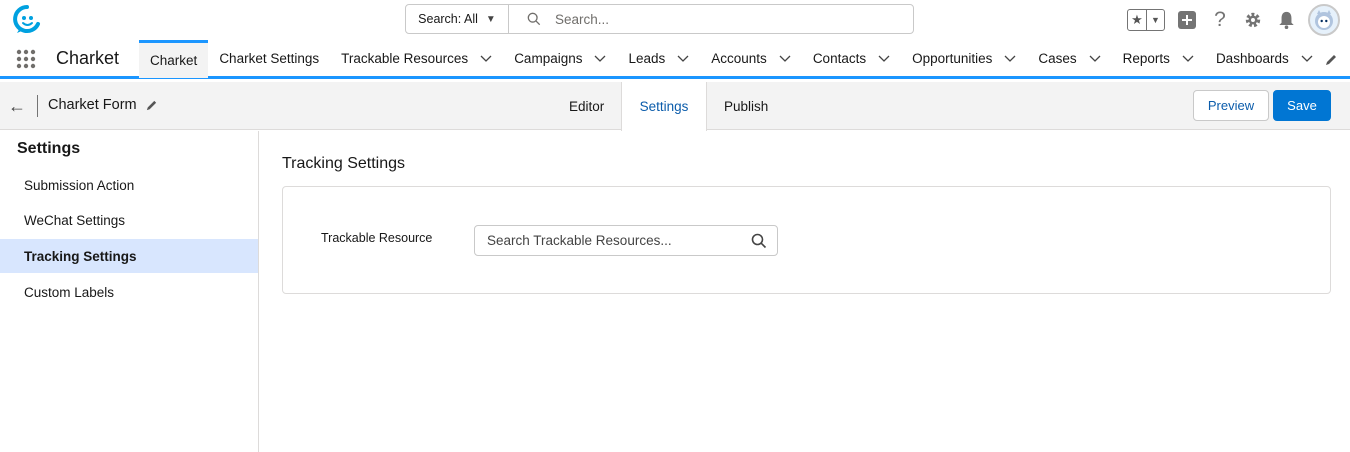 This screenshot has width=1350, height=452. Describe the element at coordinates (1146, 58) in the screenshot. I see `nav-item-label: Reports` at that location.